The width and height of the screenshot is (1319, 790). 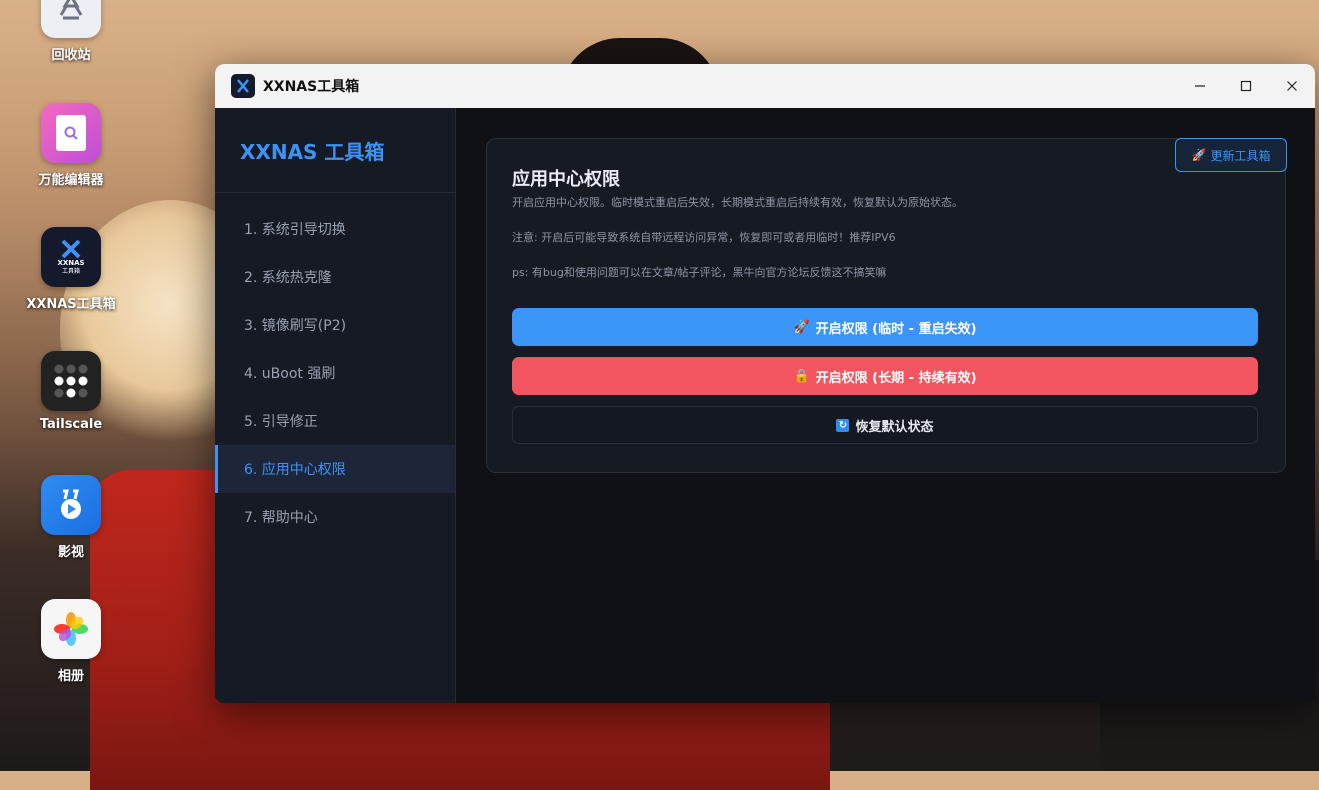 I want to click on ps-note: ps: 有bug和使用问题可以在文章/帖子评论，黑牛向官方论坛反馈这不搞笑嘛, so click(x=699, y=272).